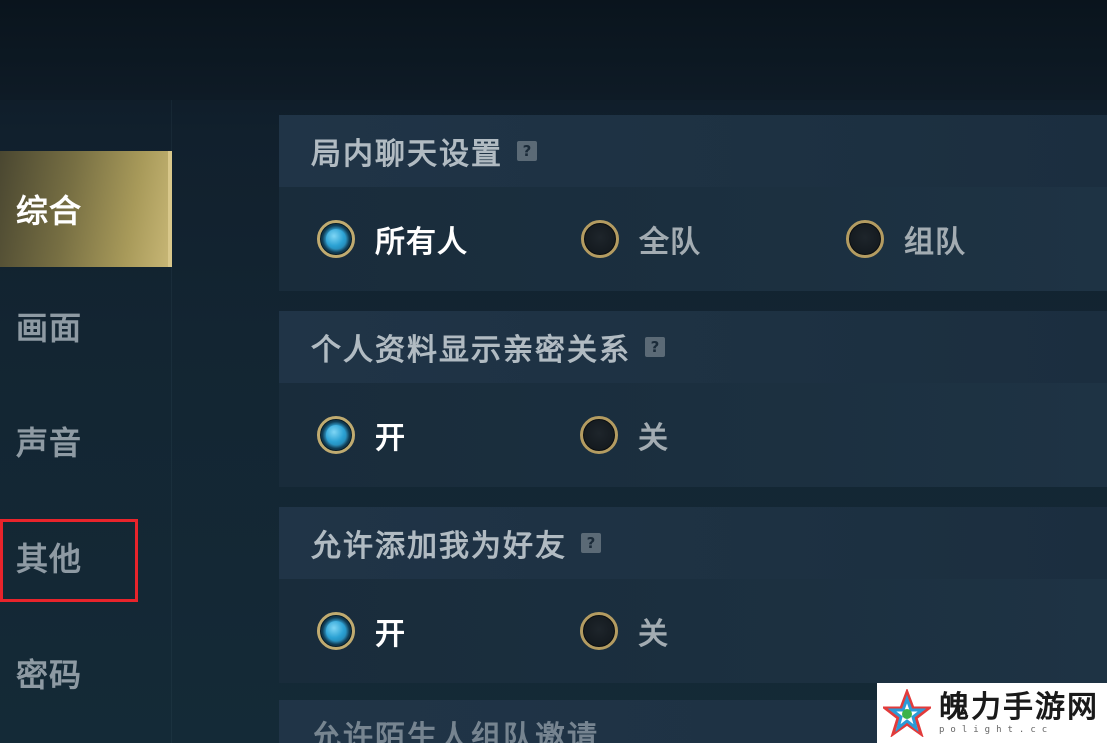 The image size is (1107, 743). I want to click on sidebar-item-label: 画面, so click(49, 328).